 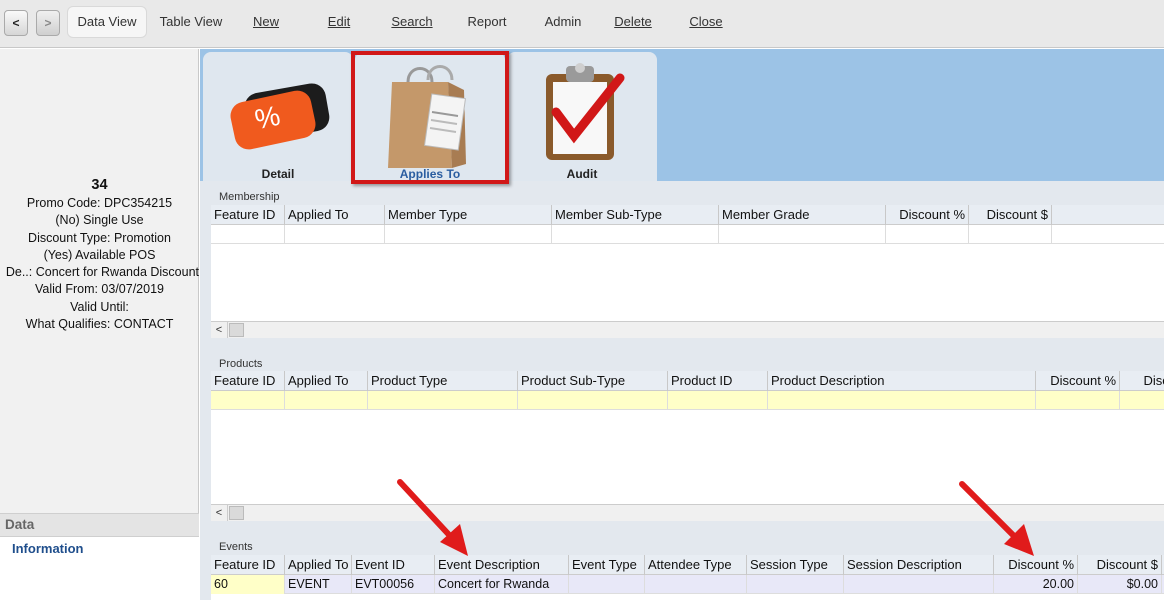 I want to click on percent-tag-icon: %, so click(x=280, y=116).